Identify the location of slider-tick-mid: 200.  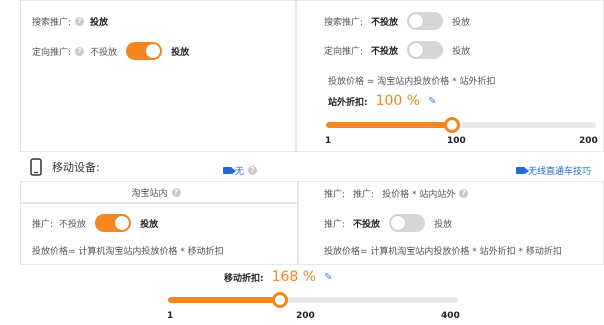
(305, 316).